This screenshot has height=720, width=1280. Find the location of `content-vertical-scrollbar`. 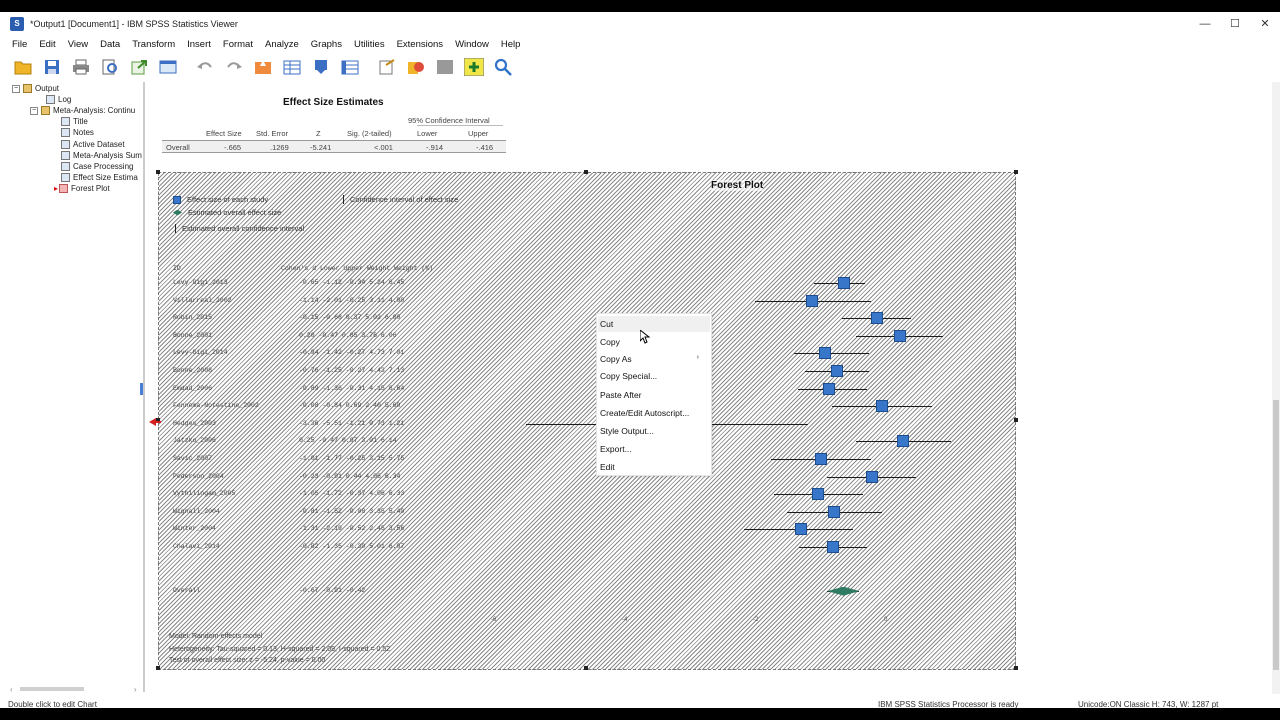

content-vertical-scrollbar is located at coordinates (1276, 388).